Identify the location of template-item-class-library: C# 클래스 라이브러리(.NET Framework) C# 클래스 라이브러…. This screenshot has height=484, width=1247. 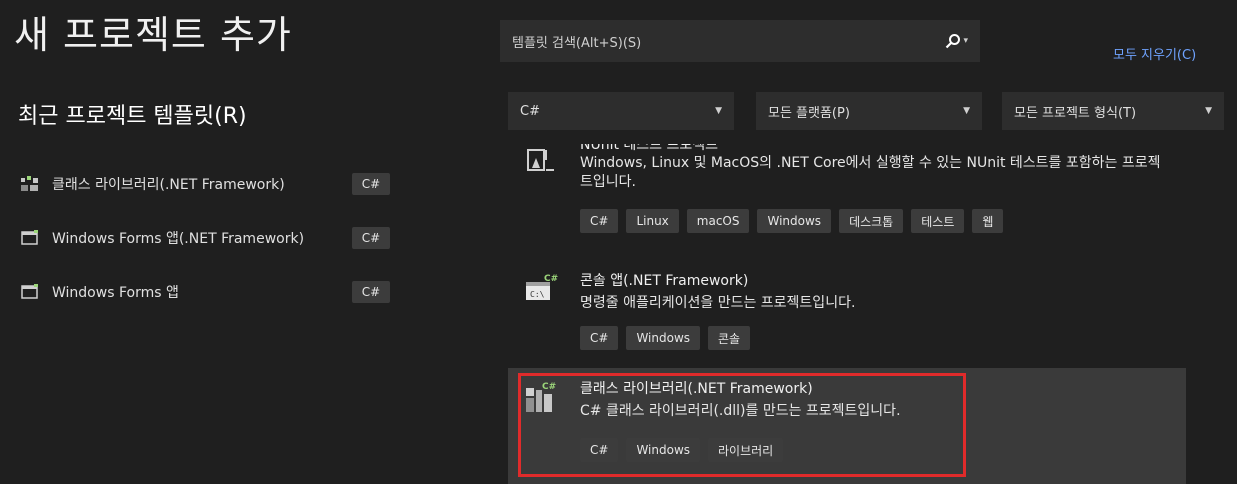
(847, 426).